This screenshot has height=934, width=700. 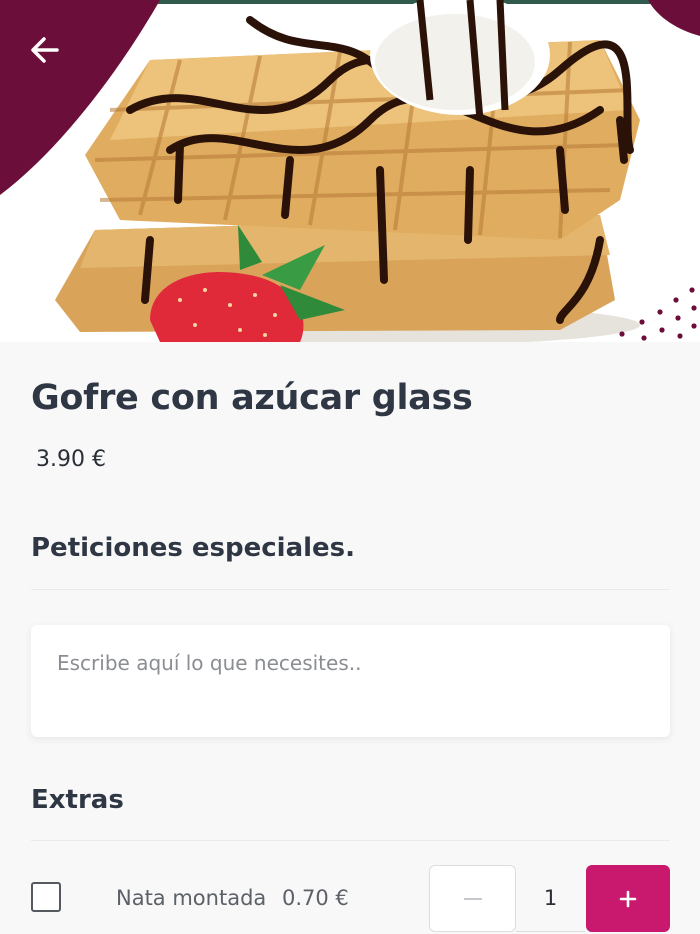 What do you see at coordinates (315, 898) in the screenshot?
I see `extra-item-price: 0.70 €` at bounding box center [315, 898].